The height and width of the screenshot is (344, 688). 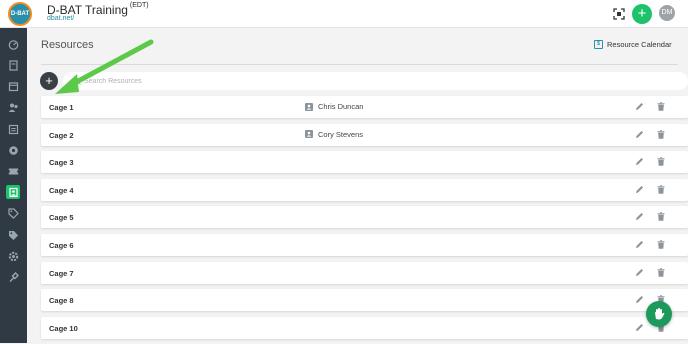 I want to click on resource-row: Cage 5, so click(x=364, y=217).